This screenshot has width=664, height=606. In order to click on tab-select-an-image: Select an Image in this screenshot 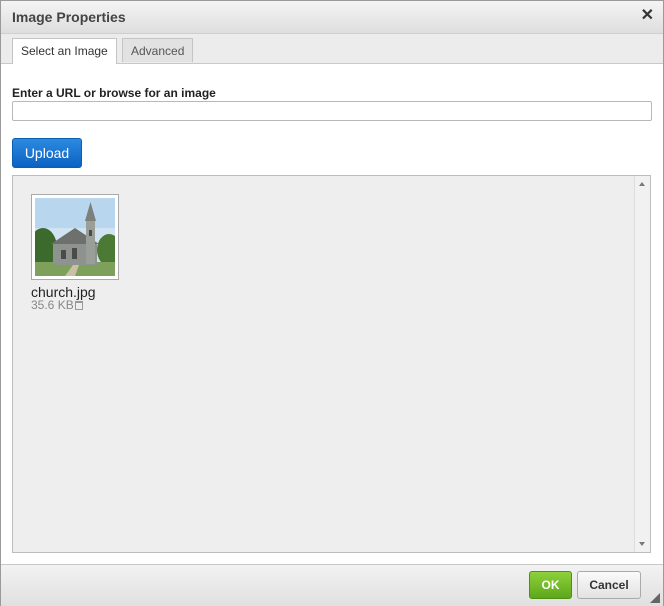, I will do `click(64, 51)`.